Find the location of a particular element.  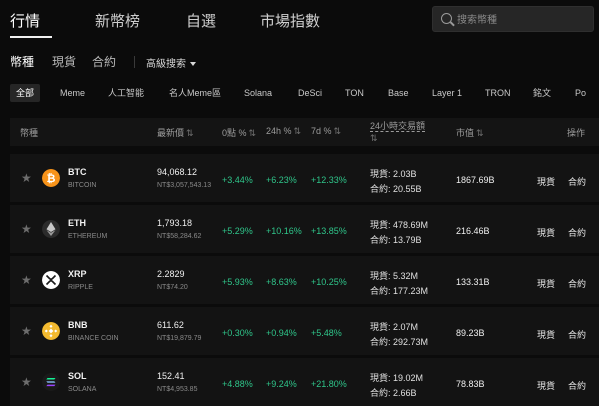

spot-volume-value: 478.69M is located at coordinates (411, 225).